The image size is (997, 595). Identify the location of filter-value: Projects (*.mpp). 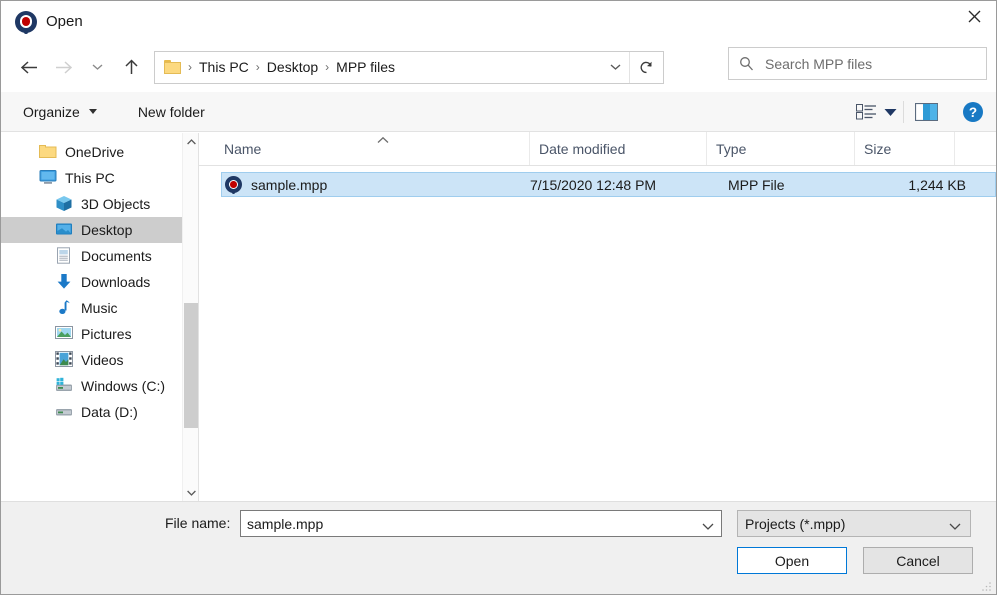
(795, 523).